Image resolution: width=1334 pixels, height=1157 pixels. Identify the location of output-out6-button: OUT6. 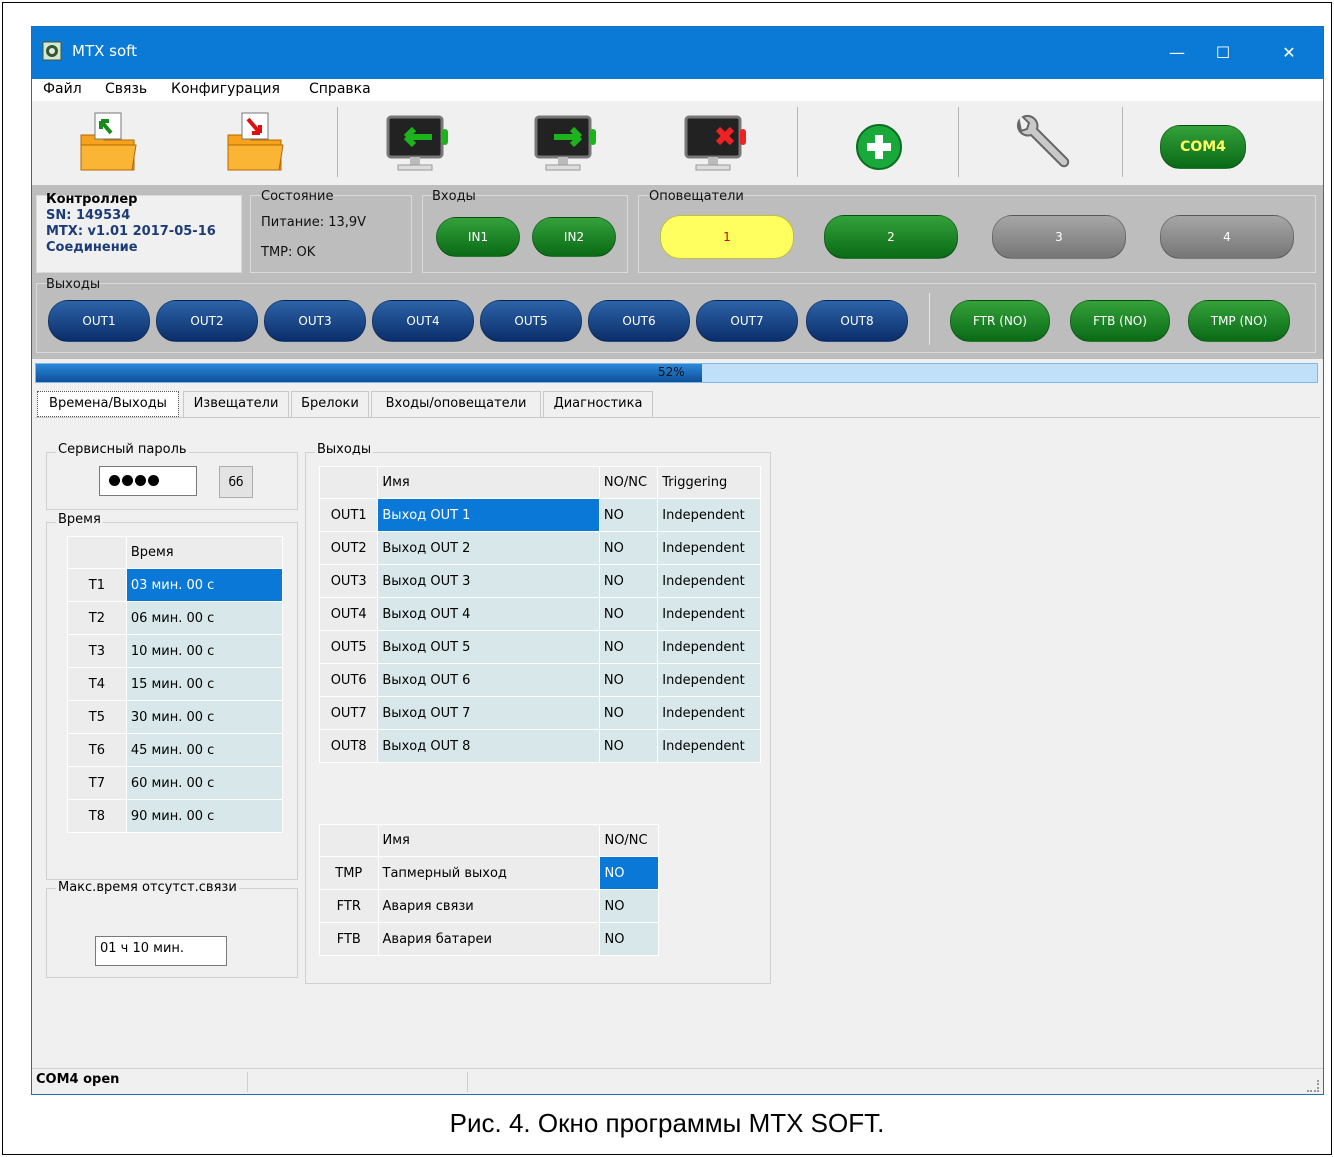
(639, 321).